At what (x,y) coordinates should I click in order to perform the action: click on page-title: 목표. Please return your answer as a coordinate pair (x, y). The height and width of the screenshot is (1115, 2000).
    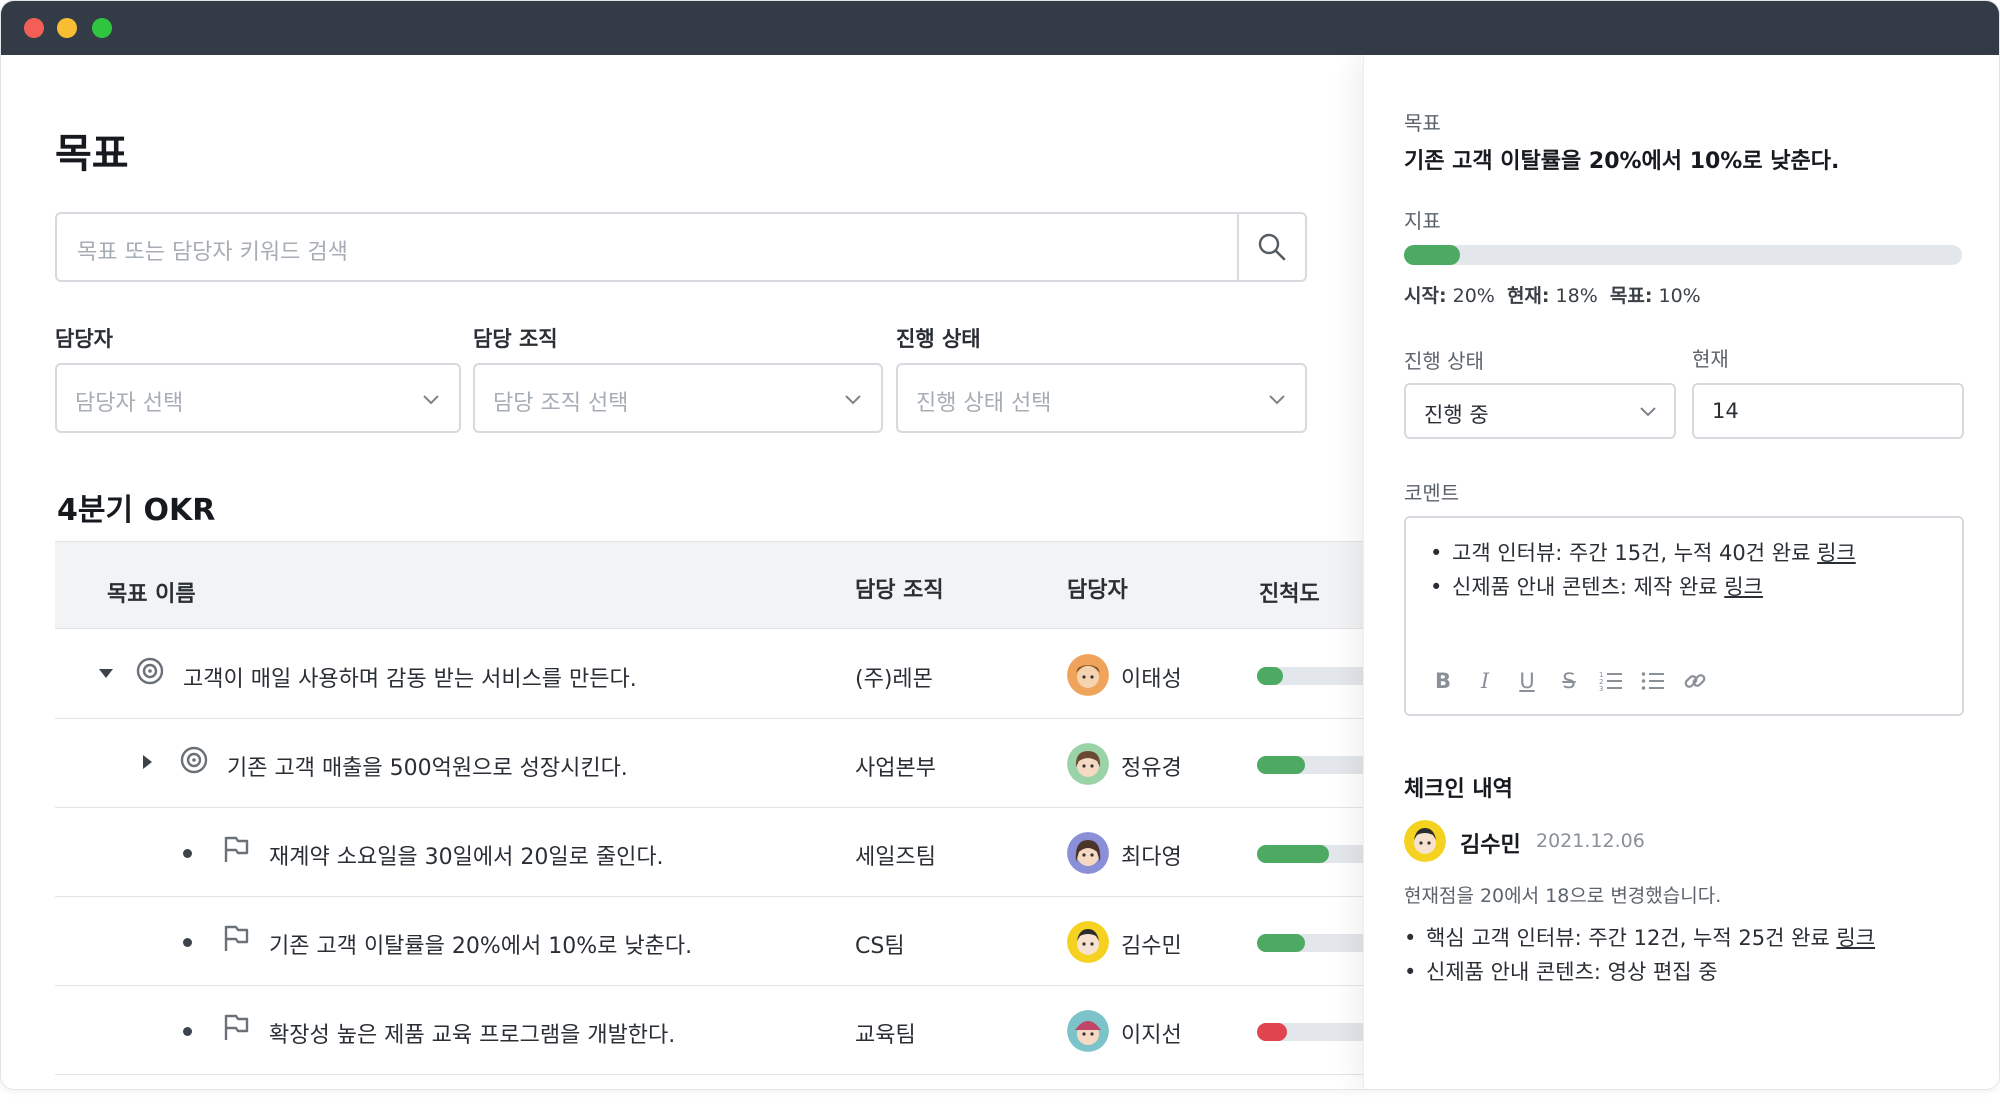
    Looking at the image, I should click on (92, 154).